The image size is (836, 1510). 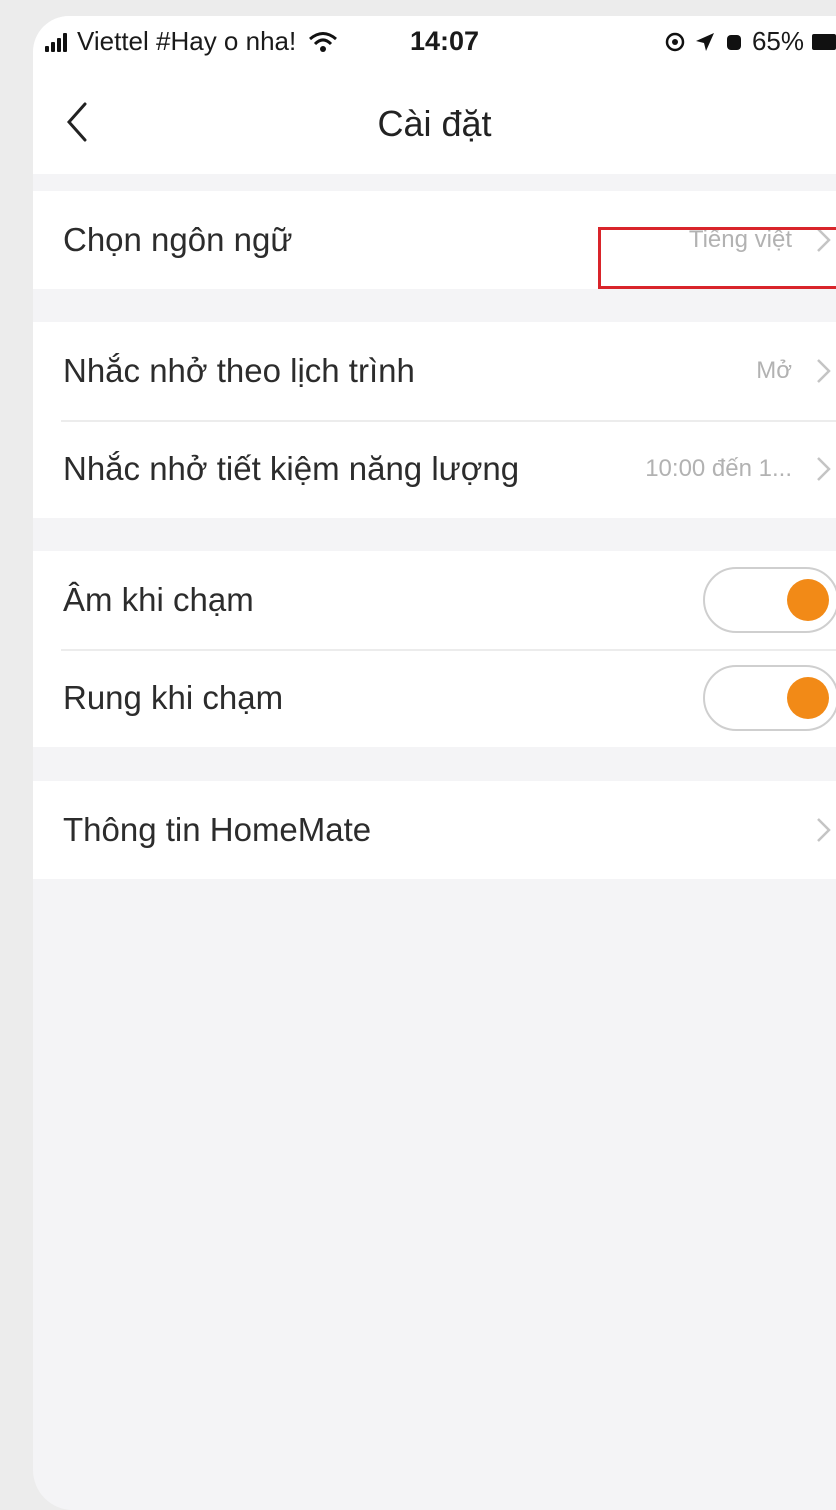 I want to click on alarm-icon, so click(x=733, y=42).